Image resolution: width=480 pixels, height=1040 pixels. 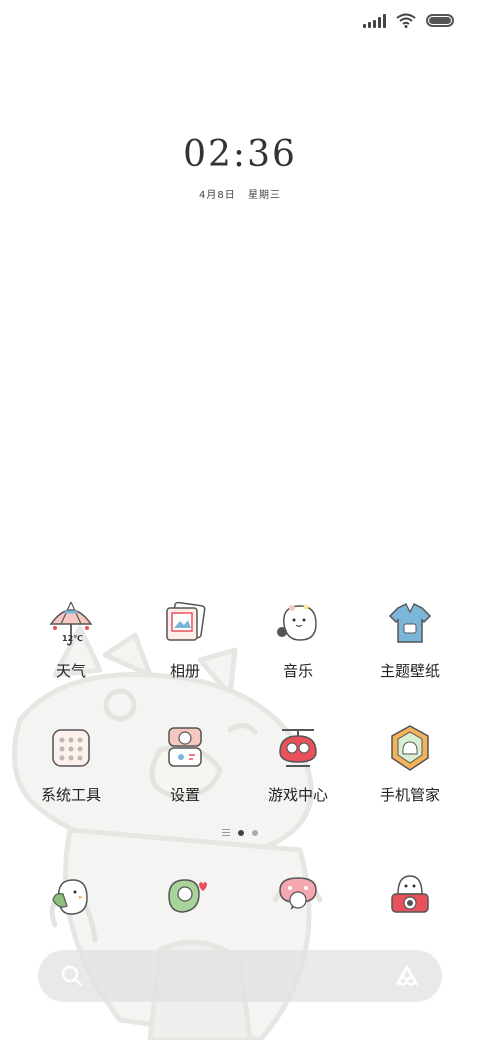 What do you see at coordinates (72, 976) in the screenshot?
I see `search-icon` at bounding box center [72, 976].